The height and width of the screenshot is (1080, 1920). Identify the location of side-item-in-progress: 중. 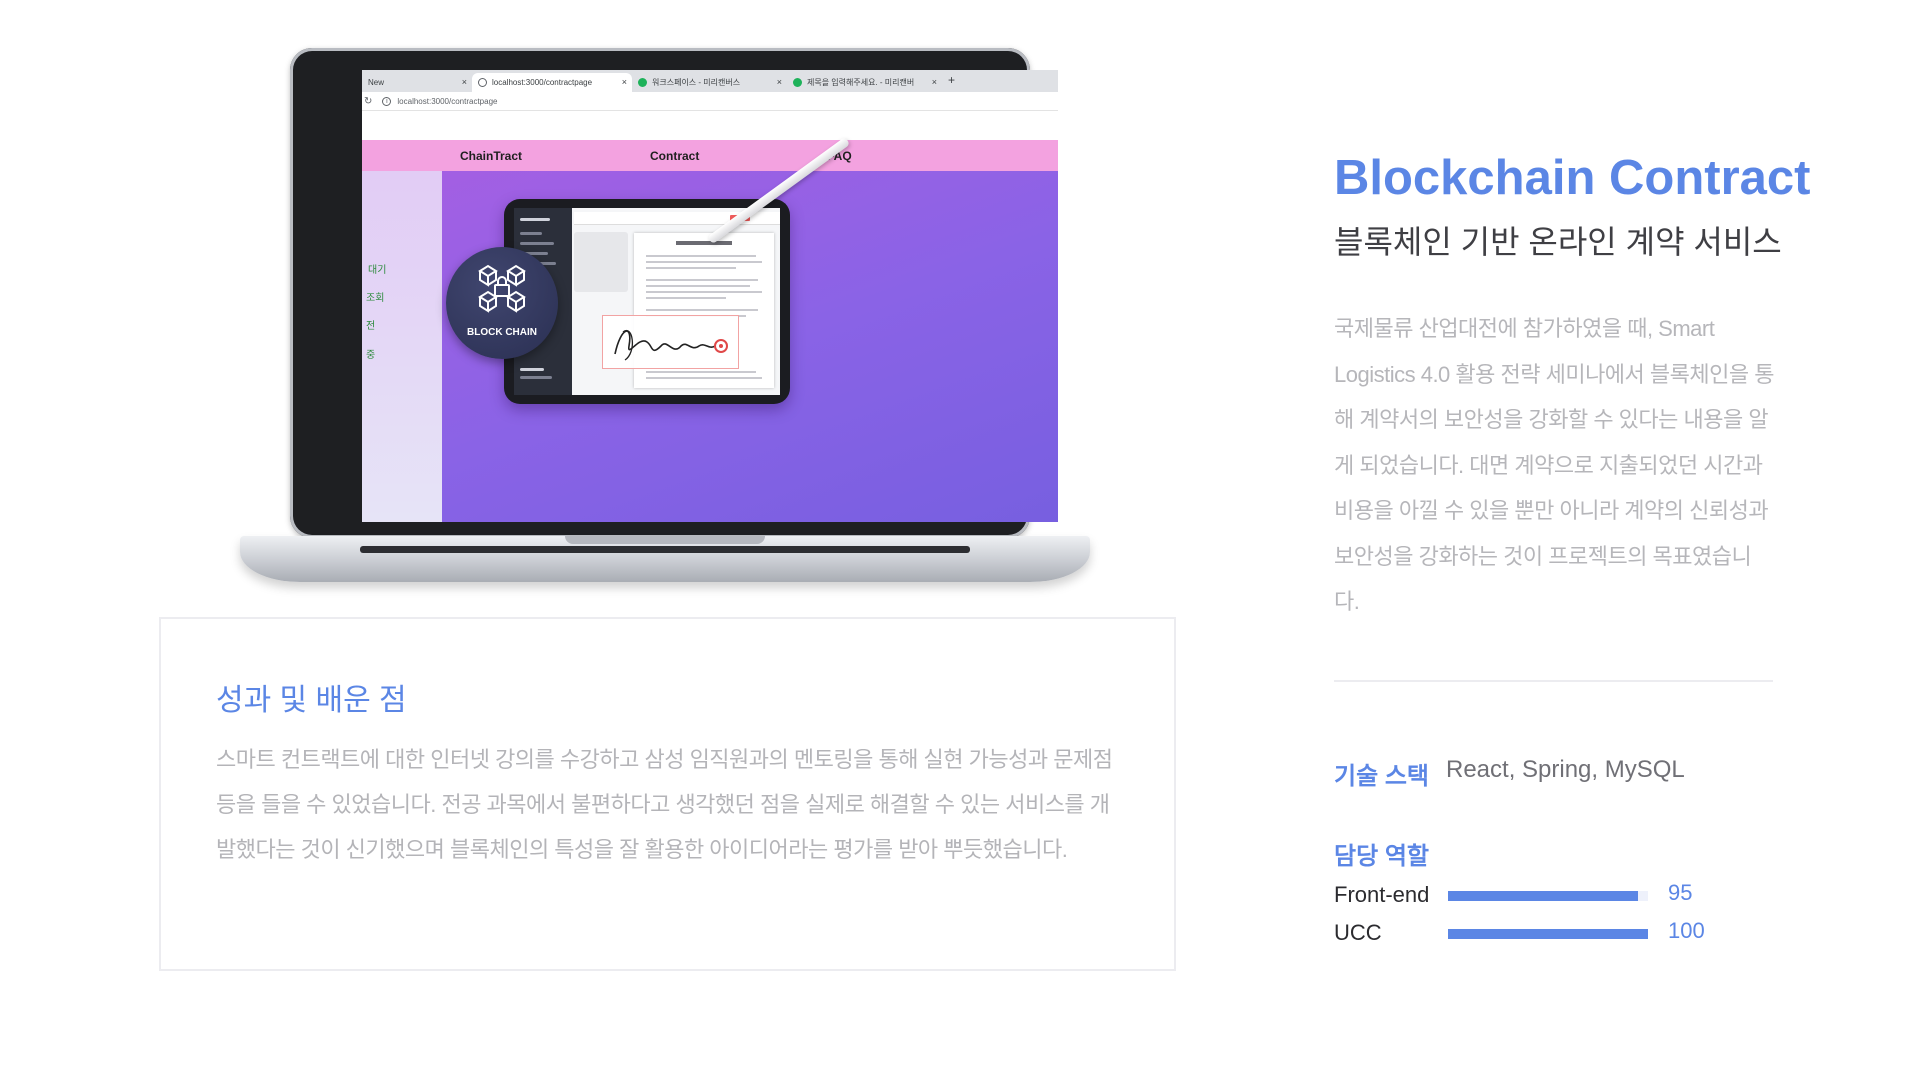
(370, 353).